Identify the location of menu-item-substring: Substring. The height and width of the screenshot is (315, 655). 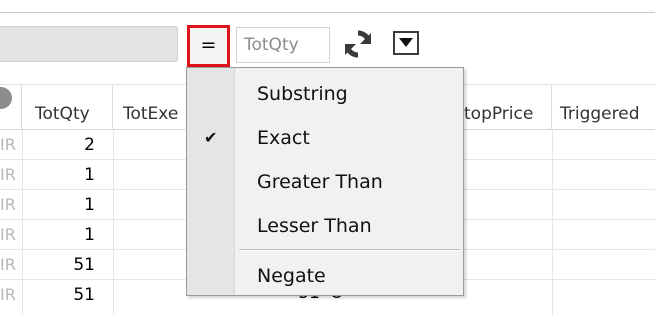
(325, 93).